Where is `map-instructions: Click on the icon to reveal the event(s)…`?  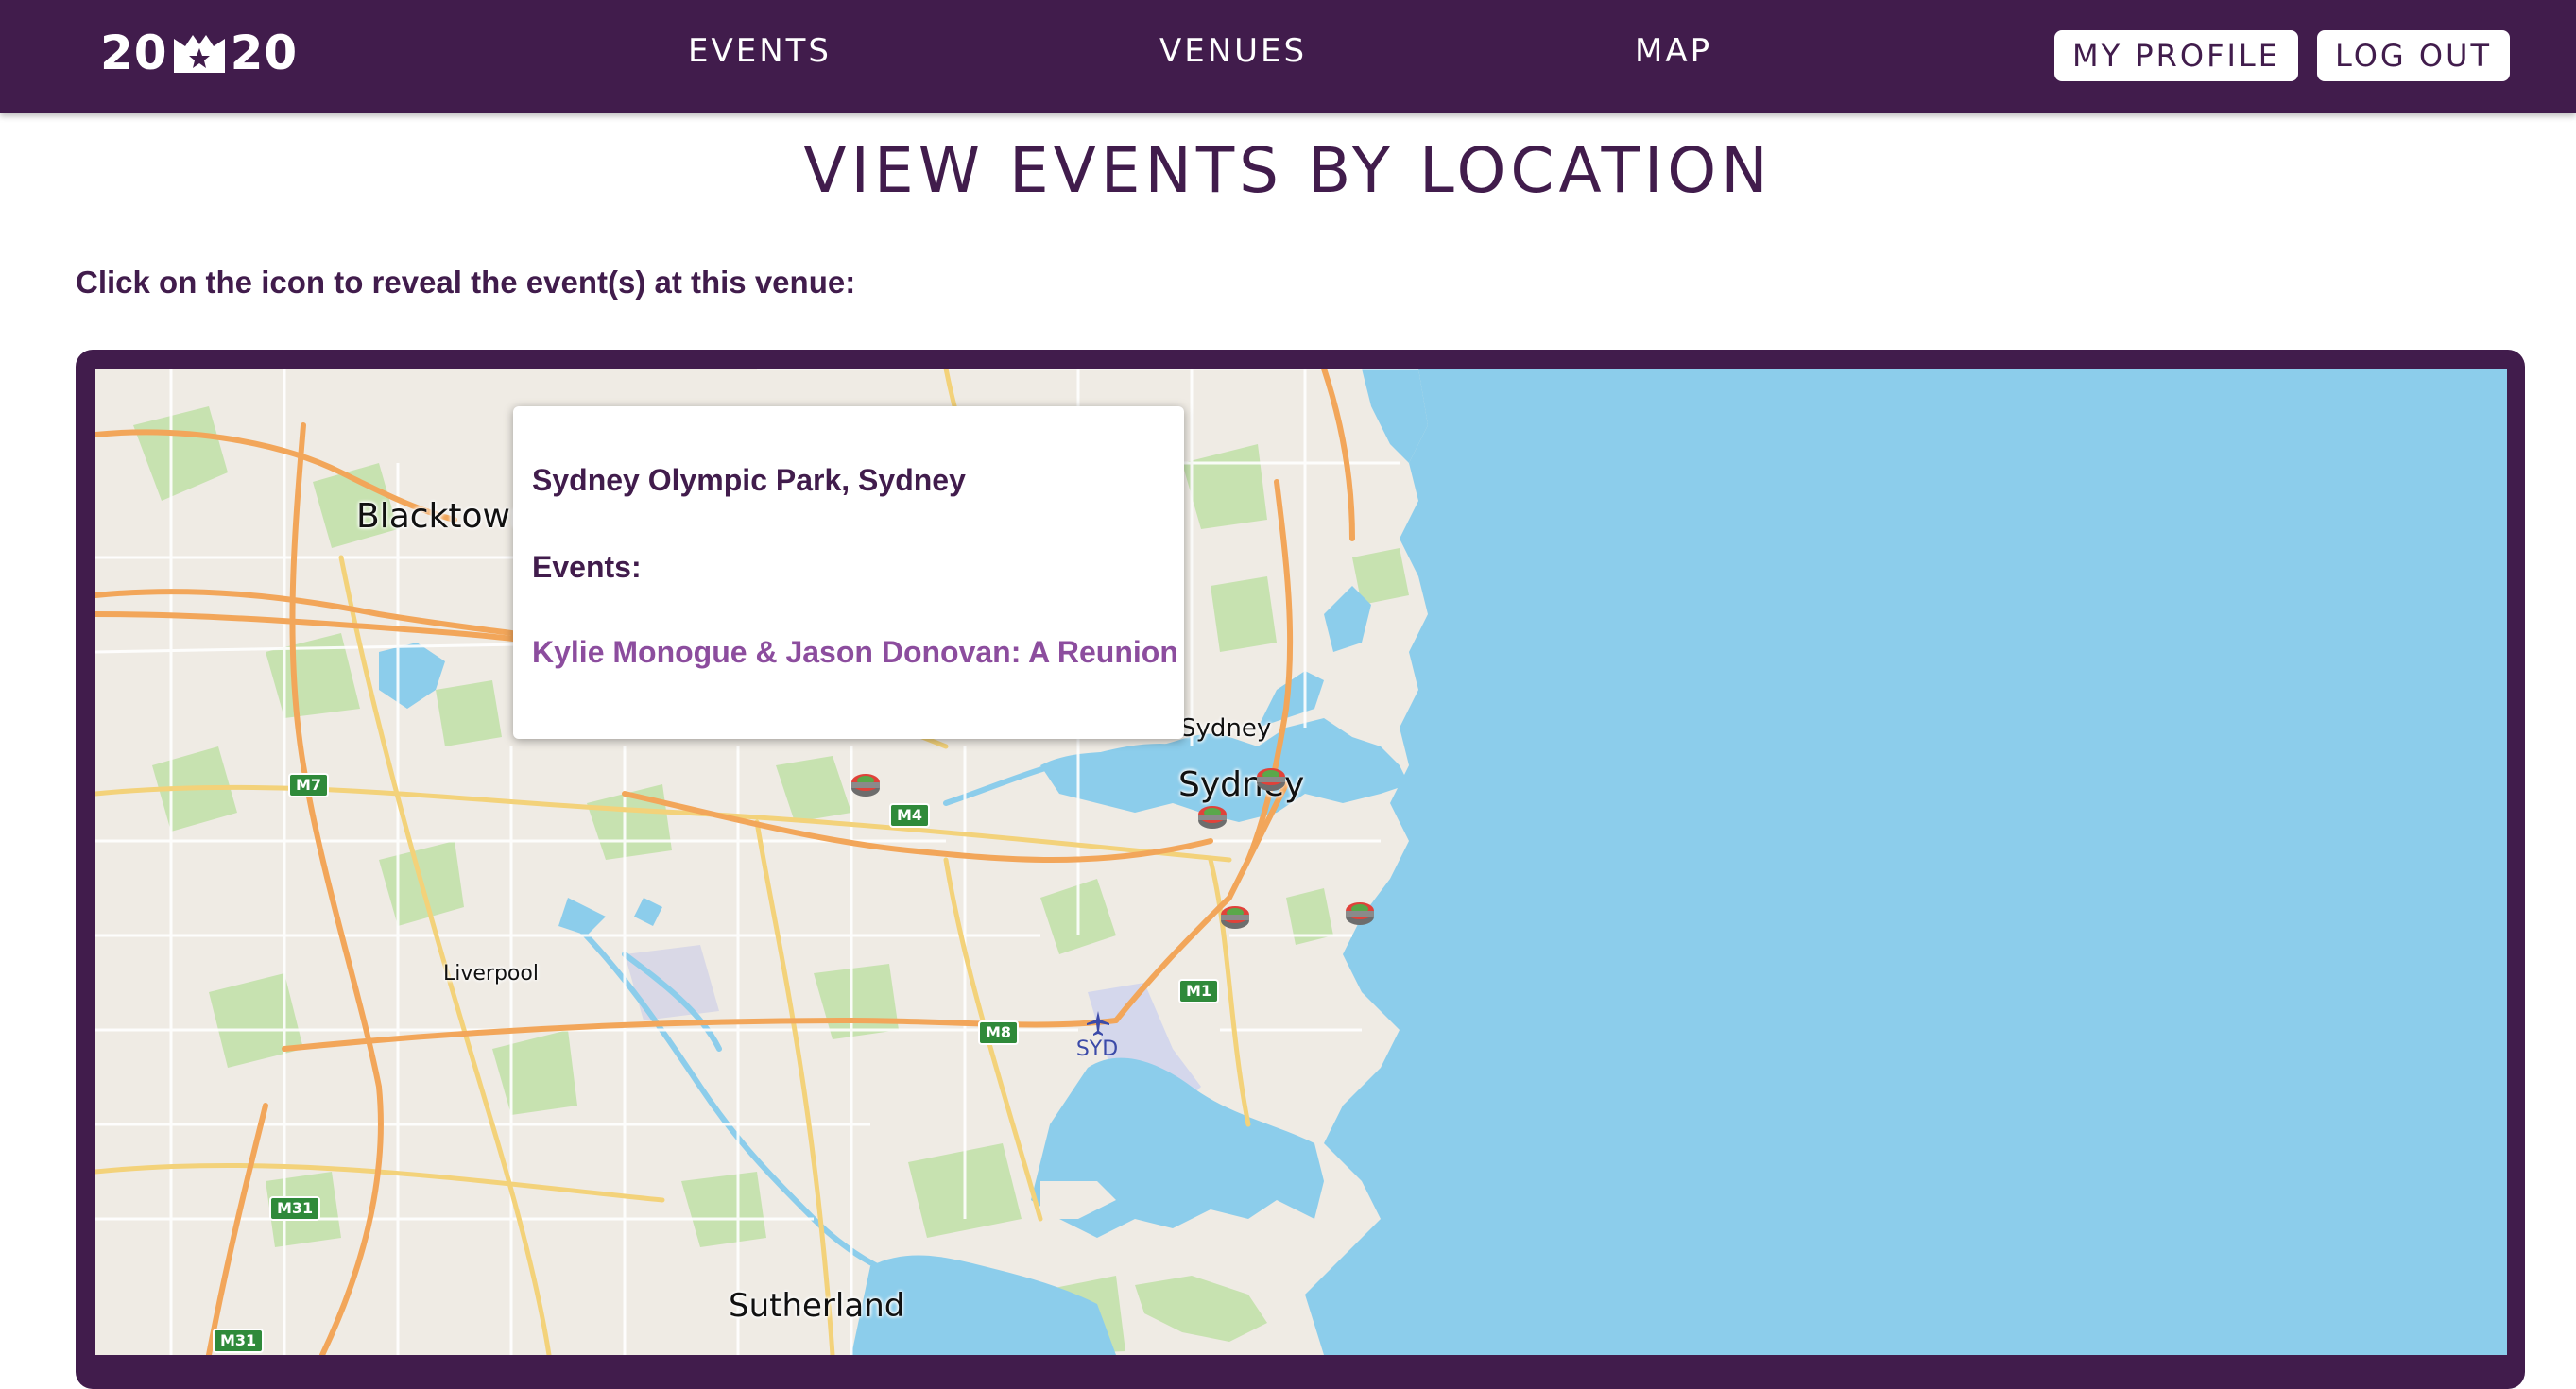
map-instructions: Click on the icon to reveal the event(s)… is located at coordinates (466, 282).